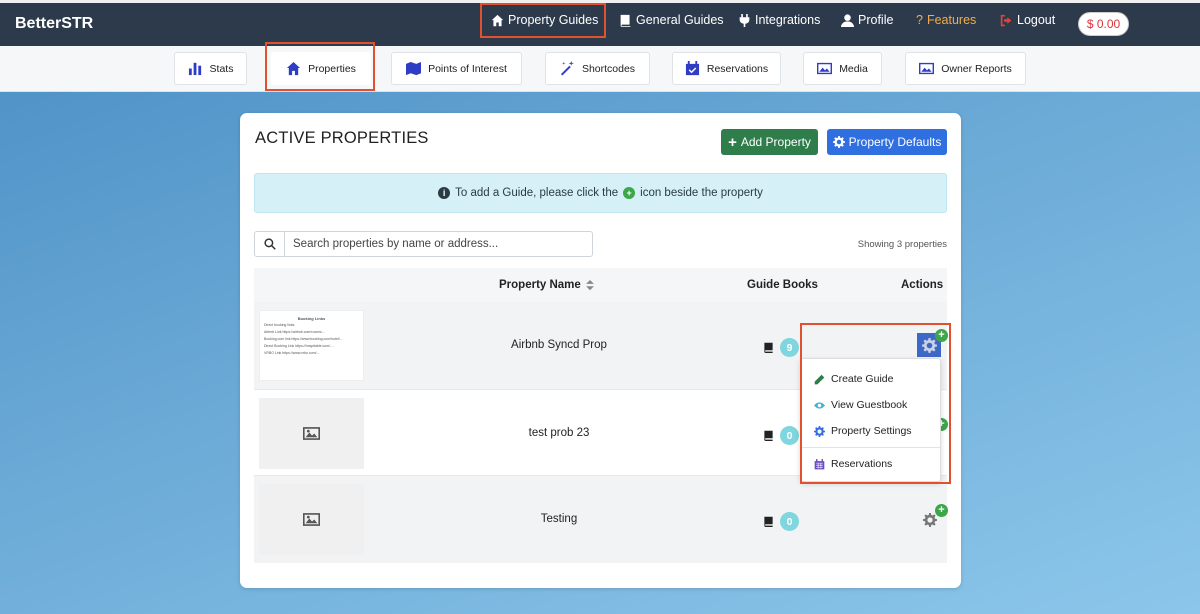 The height and width of the screenshot is (614, 1200). I want to click on highlight-property-guides, so click(543, 20).